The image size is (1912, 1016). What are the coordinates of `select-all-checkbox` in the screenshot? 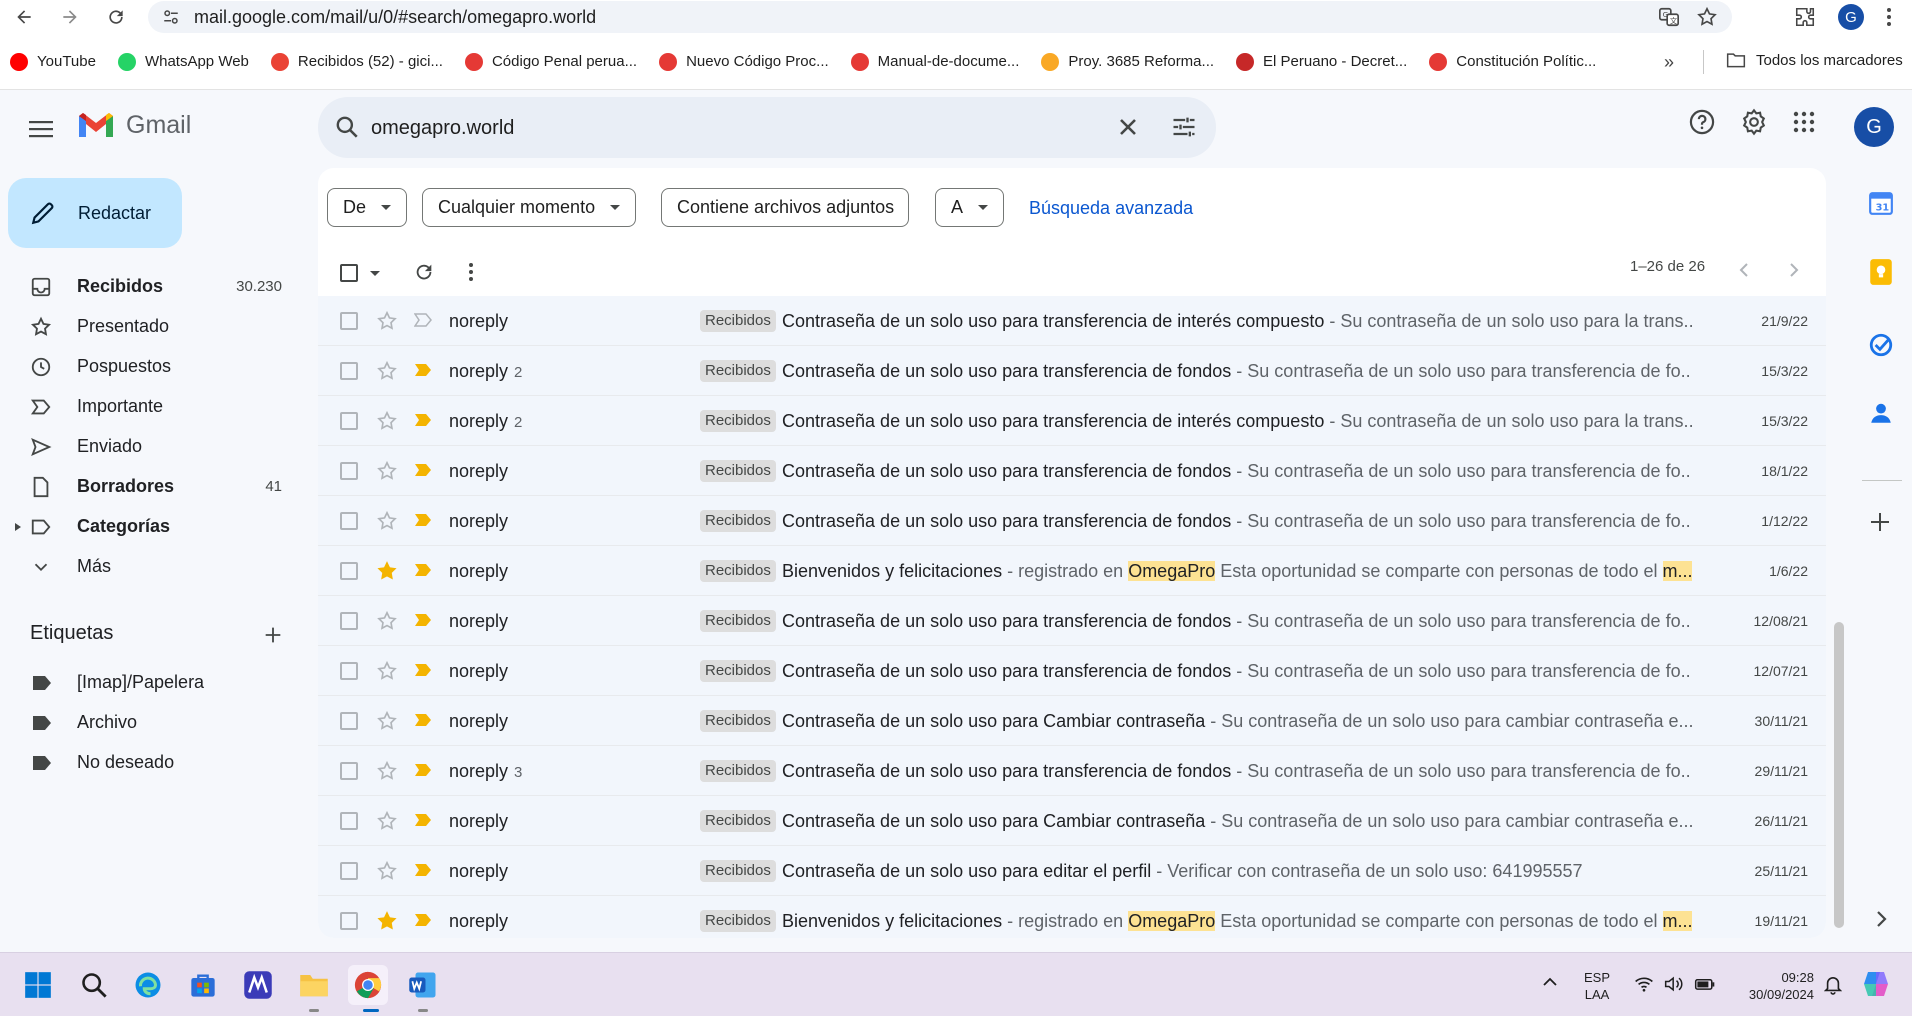 It's located at (349, 273).